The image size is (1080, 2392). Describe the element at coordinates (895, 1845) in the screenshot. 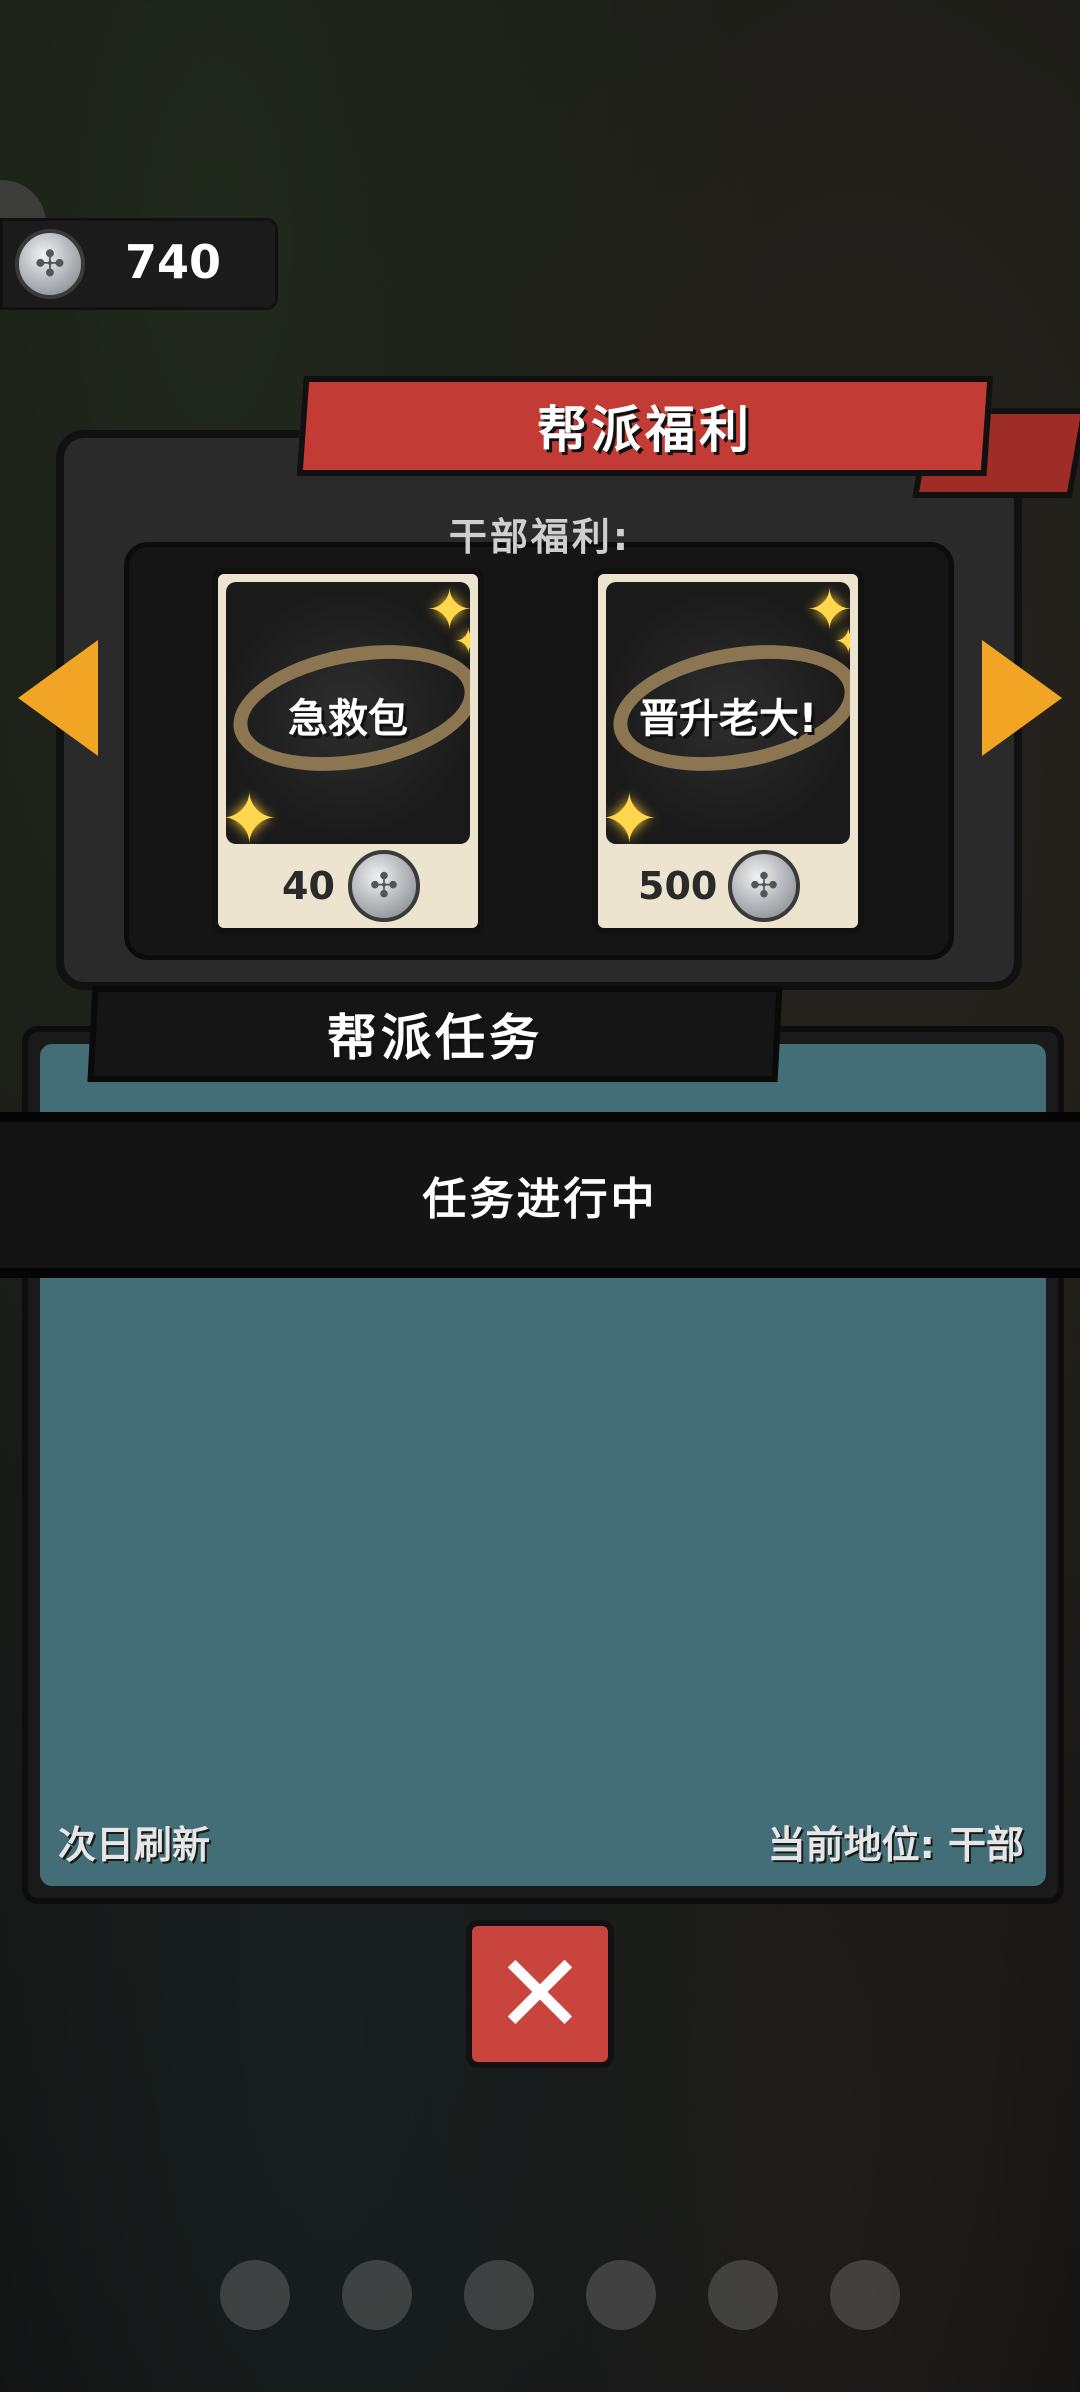

I see `rank-text: 当前地位: 干部` at that location.